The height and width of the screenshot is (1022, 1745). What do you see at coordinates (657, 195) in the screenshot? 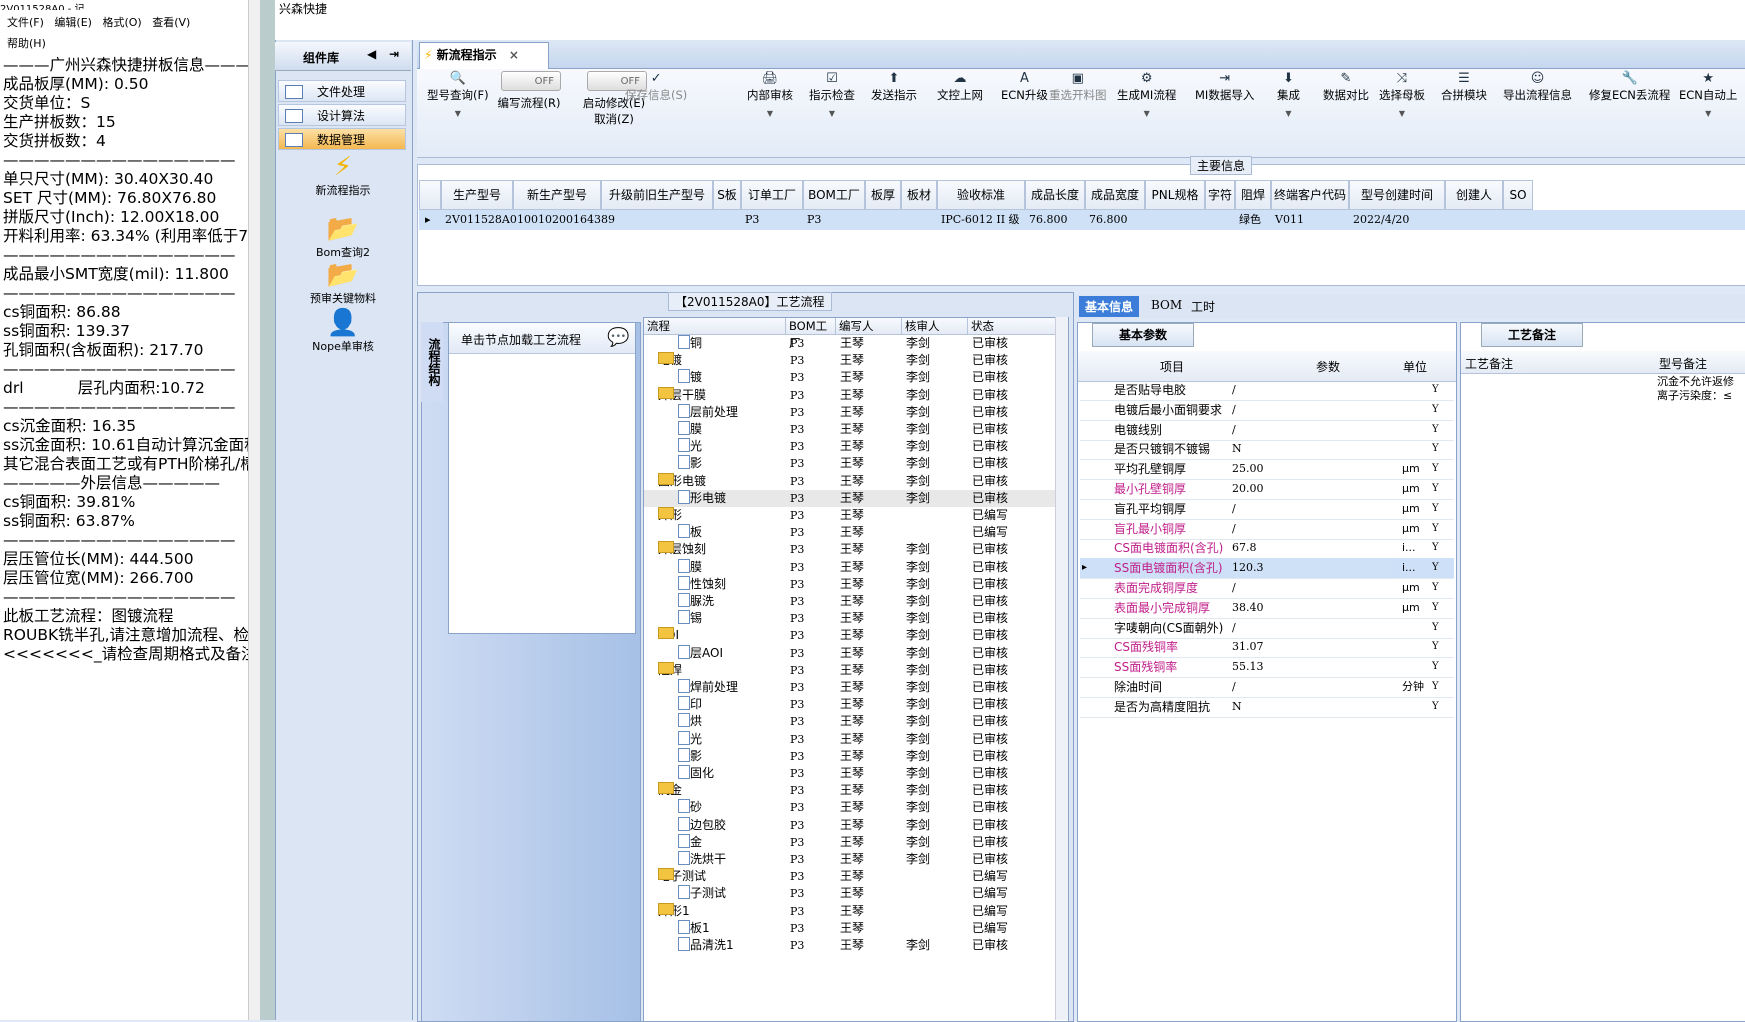
I see `grid-col-header: 升级前旧生产型号` at bounding box center [657, 195].